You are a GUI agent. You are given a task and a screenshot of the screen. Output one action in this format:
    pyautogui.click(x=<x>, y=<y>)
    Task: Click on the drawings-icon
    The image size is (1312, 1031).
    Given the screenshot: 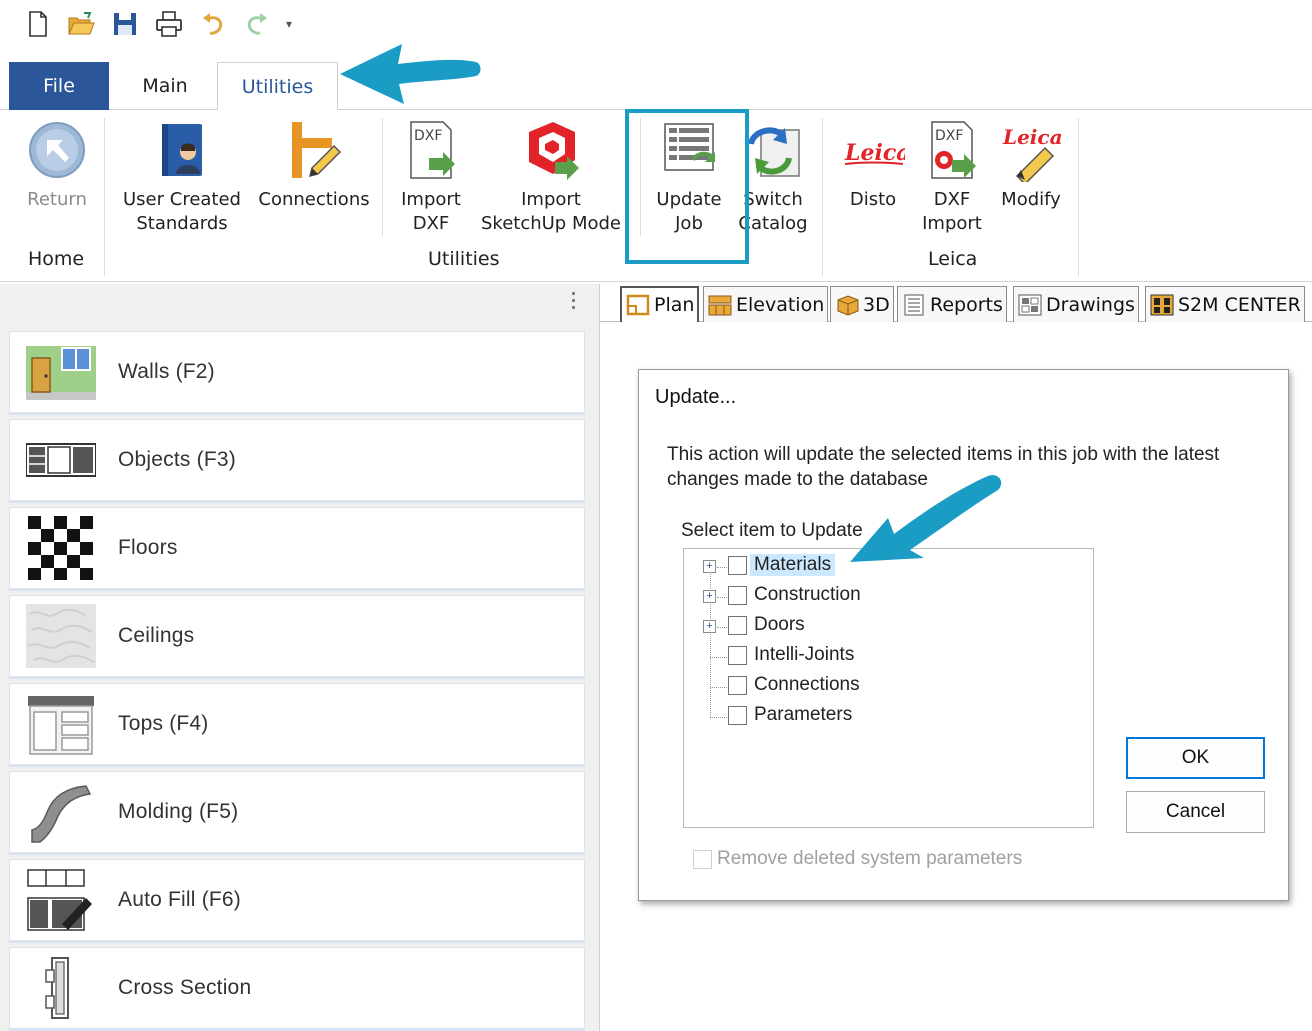 What is the action you would take?
    pyautogui.click(x=1030, y=305)
    